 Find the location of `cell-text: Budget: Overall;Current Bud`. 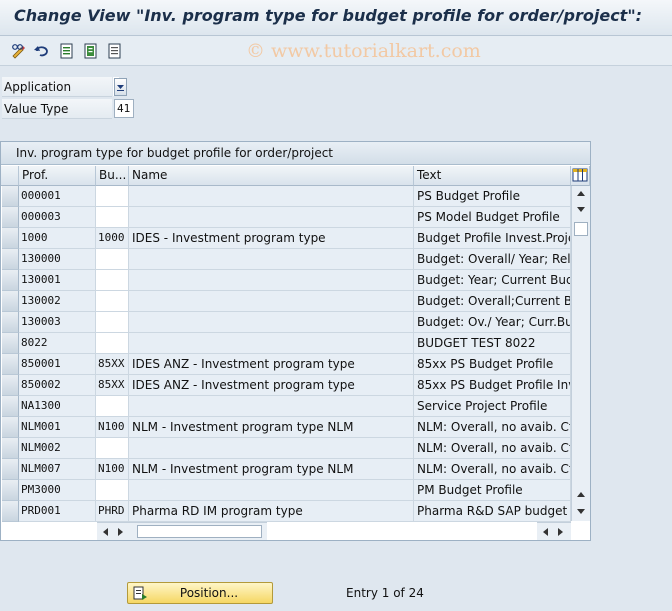

cell-text: Budget: Overall;Current Bud is located at coordinates (492, 301).